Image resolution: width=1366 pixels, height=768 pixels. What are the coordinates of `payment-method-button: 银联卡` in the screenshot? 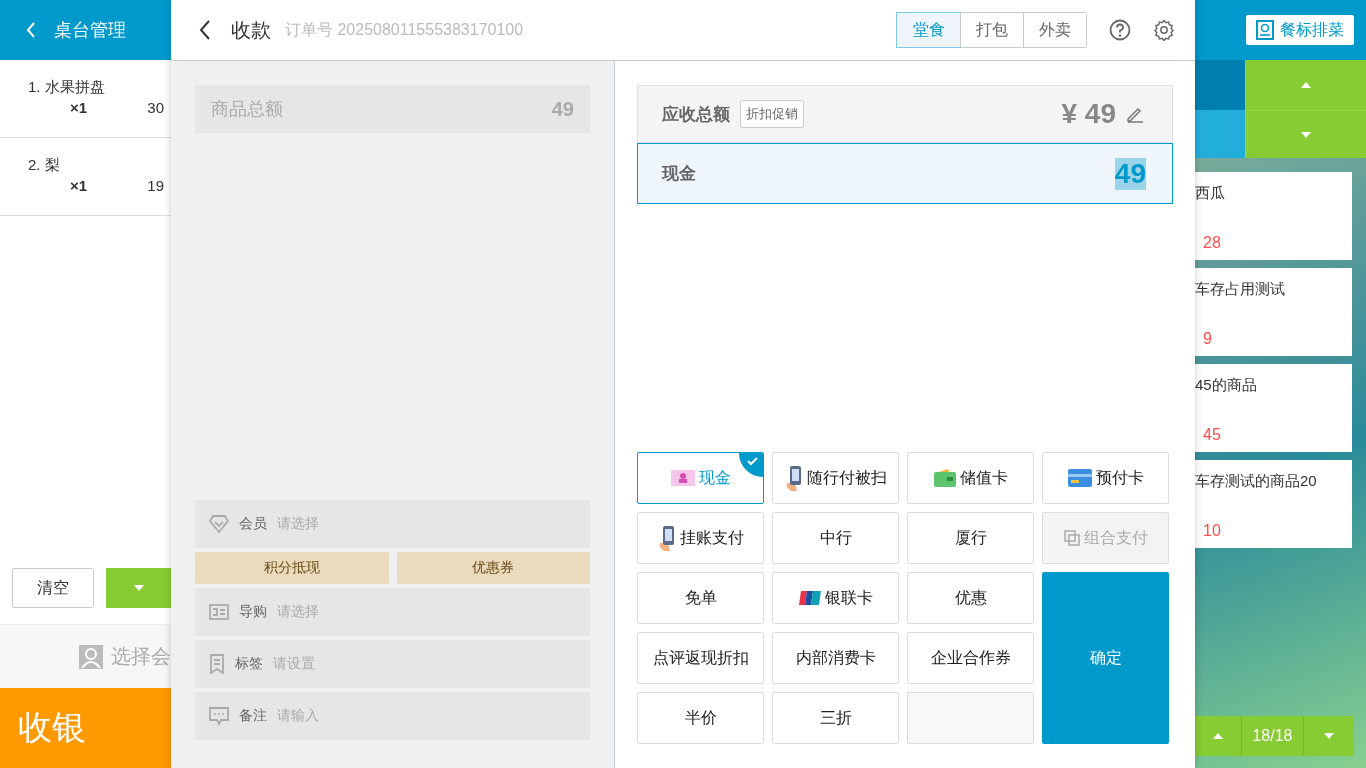 It's located at (835, 598).